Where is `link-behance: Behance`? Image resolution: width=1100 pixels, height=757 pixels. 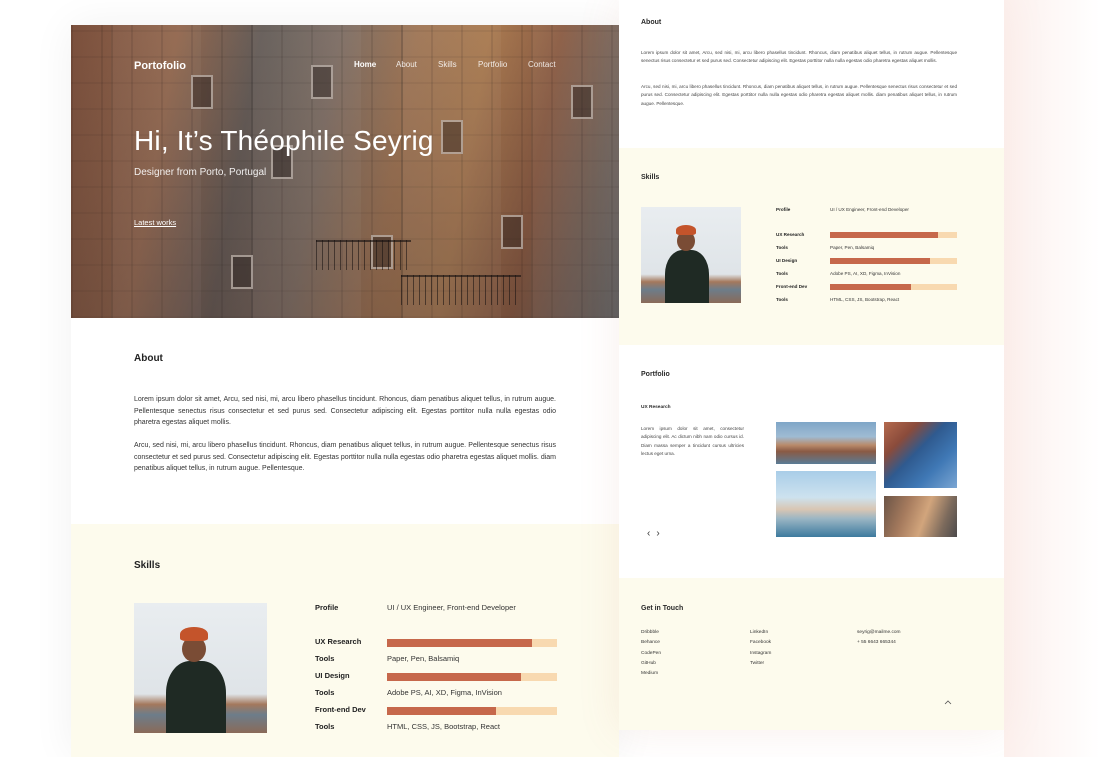 link-behance: Behance is located at coordinates (651, 643).